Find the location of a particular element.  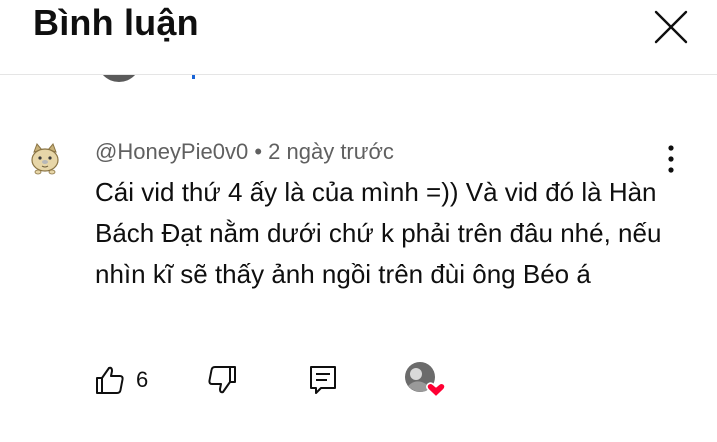

close-icon is located at coordinates (671, 27).